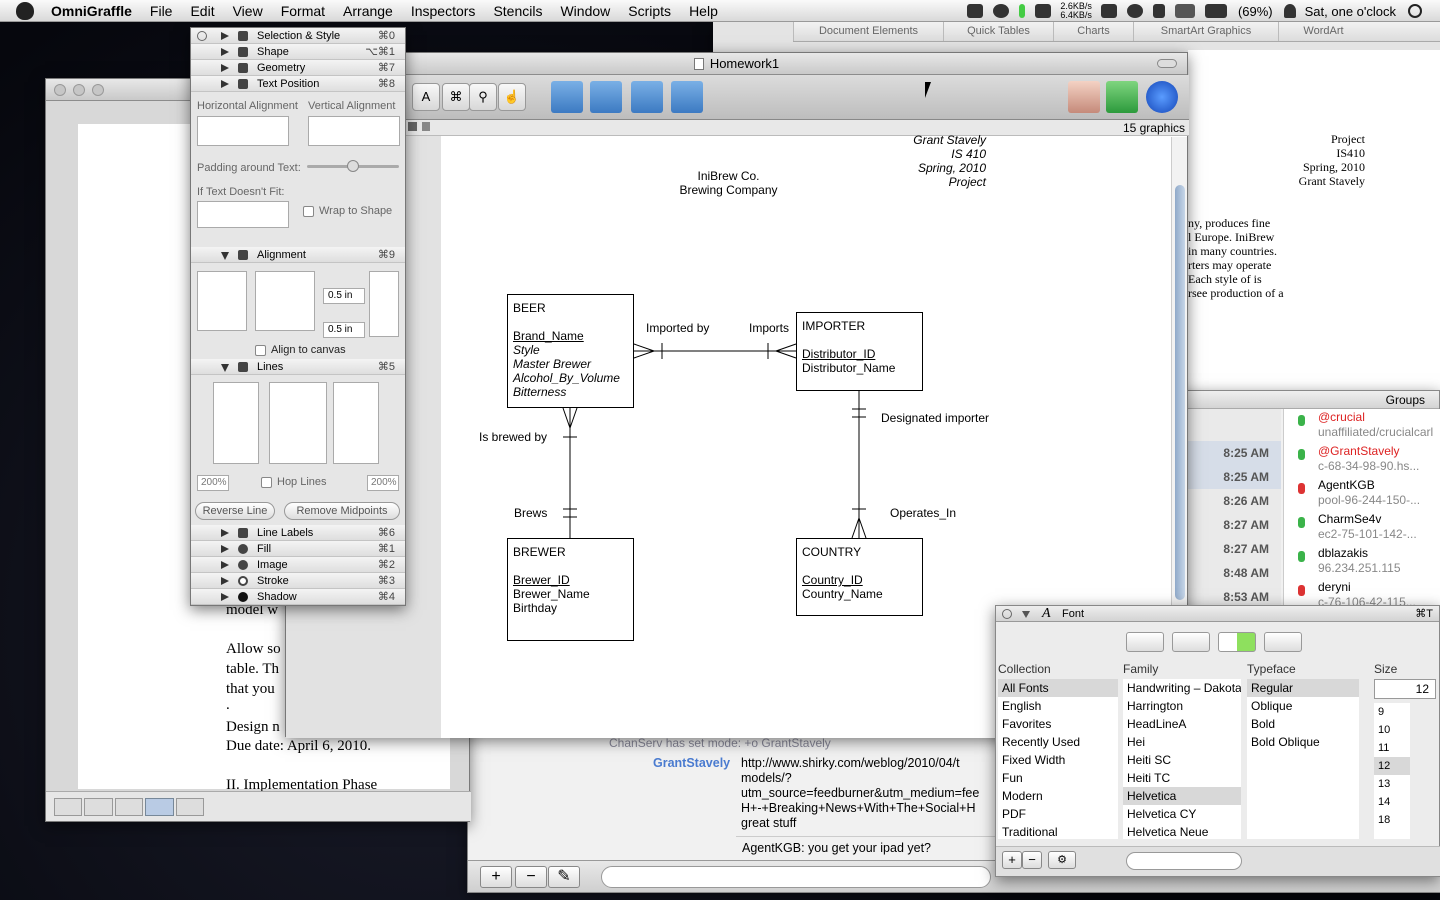  I want to click on typeface-item: Bold Oblique, so click(1303, 742).